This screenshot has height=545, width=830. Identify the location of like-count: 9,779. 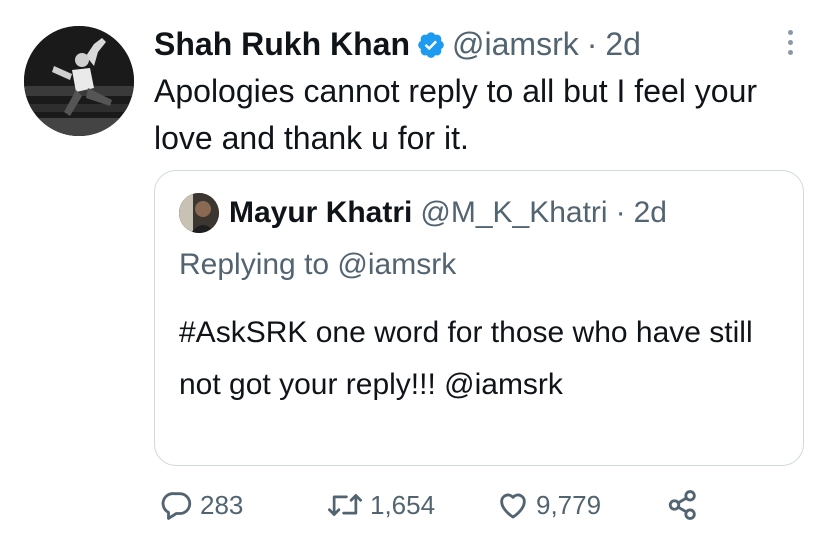
(569, 504).